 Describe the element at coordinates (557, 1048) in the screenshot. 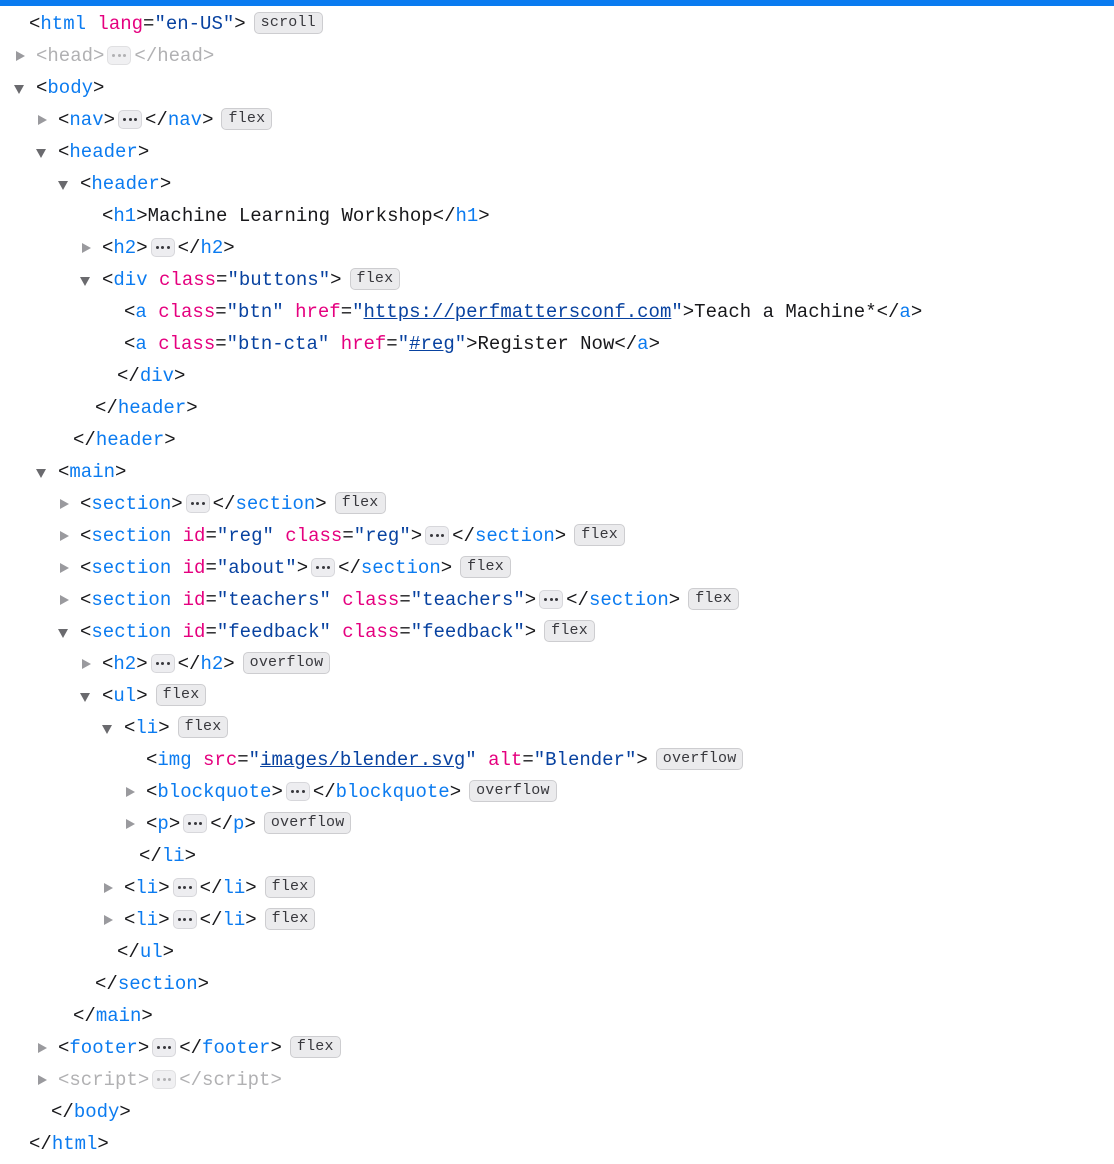

I see `node-line-footer: < footer > </footer > flex` at that location.